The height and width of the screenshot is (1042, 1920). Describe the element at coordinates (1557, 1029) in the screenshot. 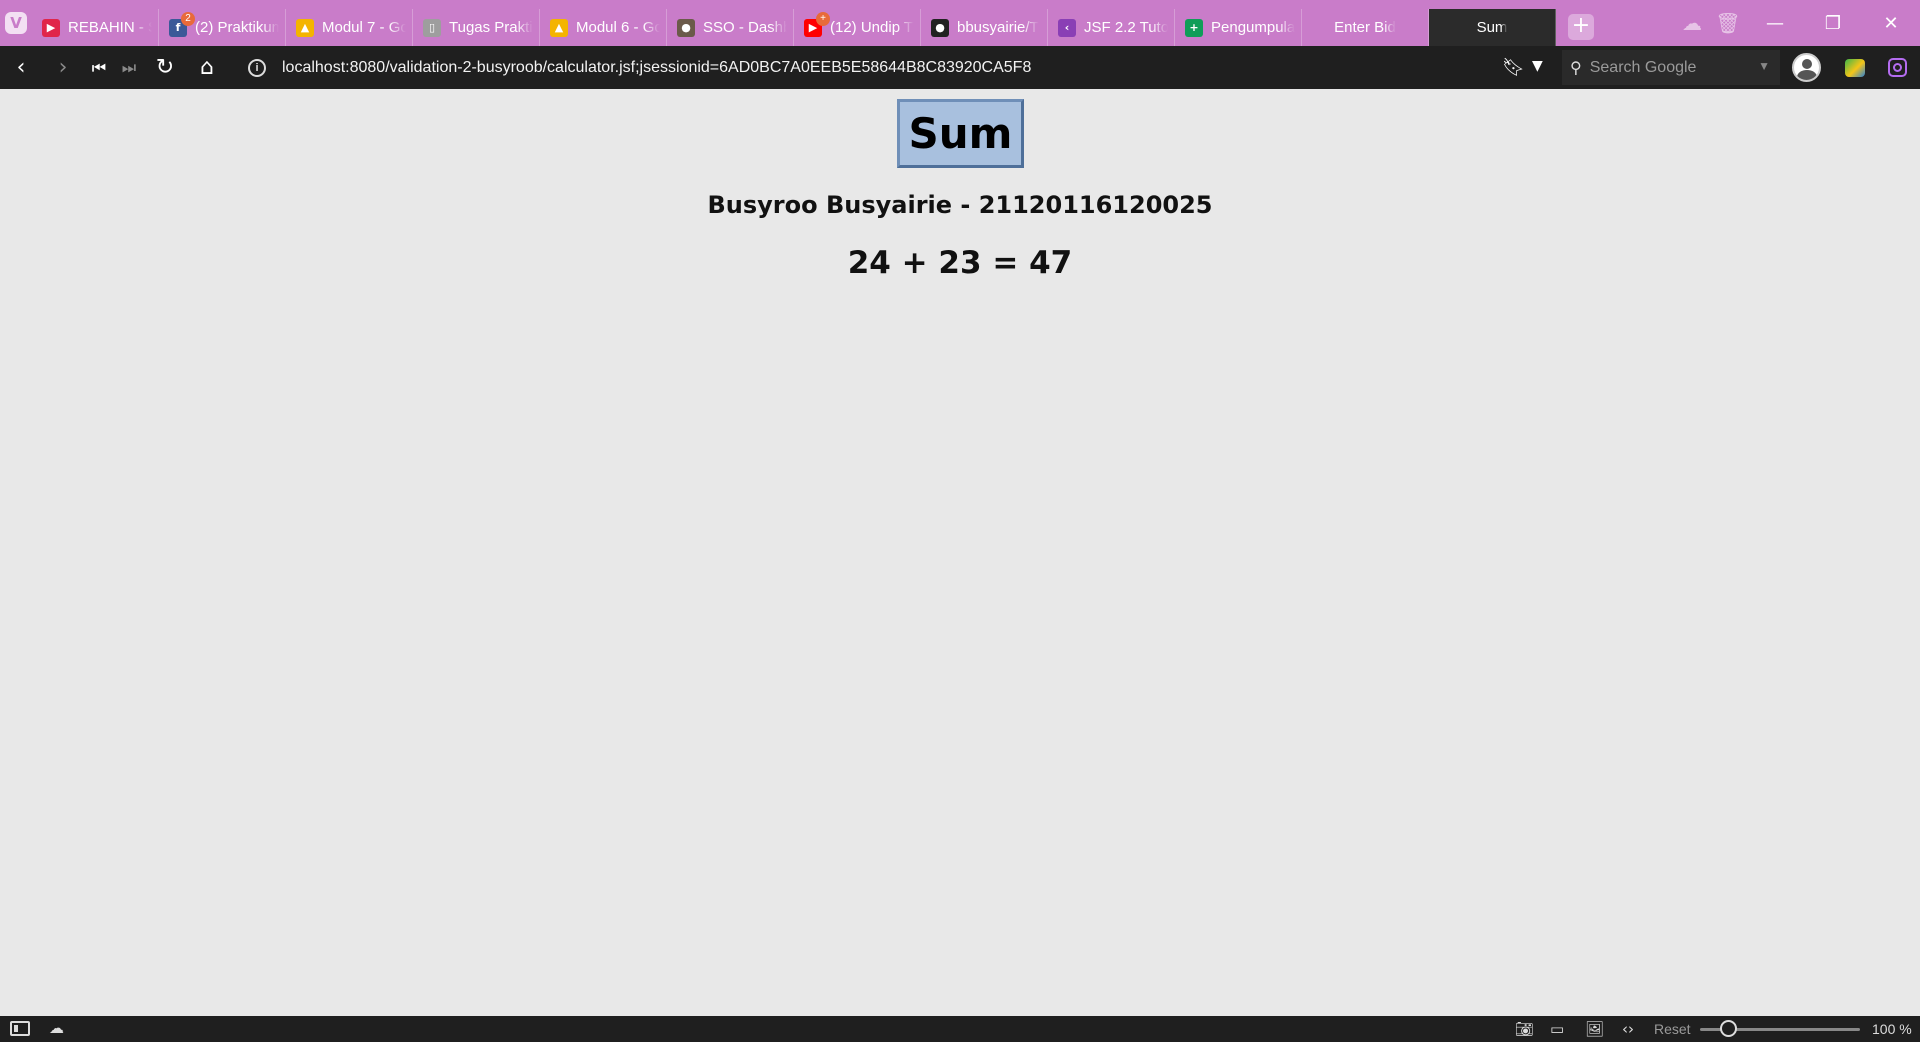

I see `tile-icon: ▭` at that location.